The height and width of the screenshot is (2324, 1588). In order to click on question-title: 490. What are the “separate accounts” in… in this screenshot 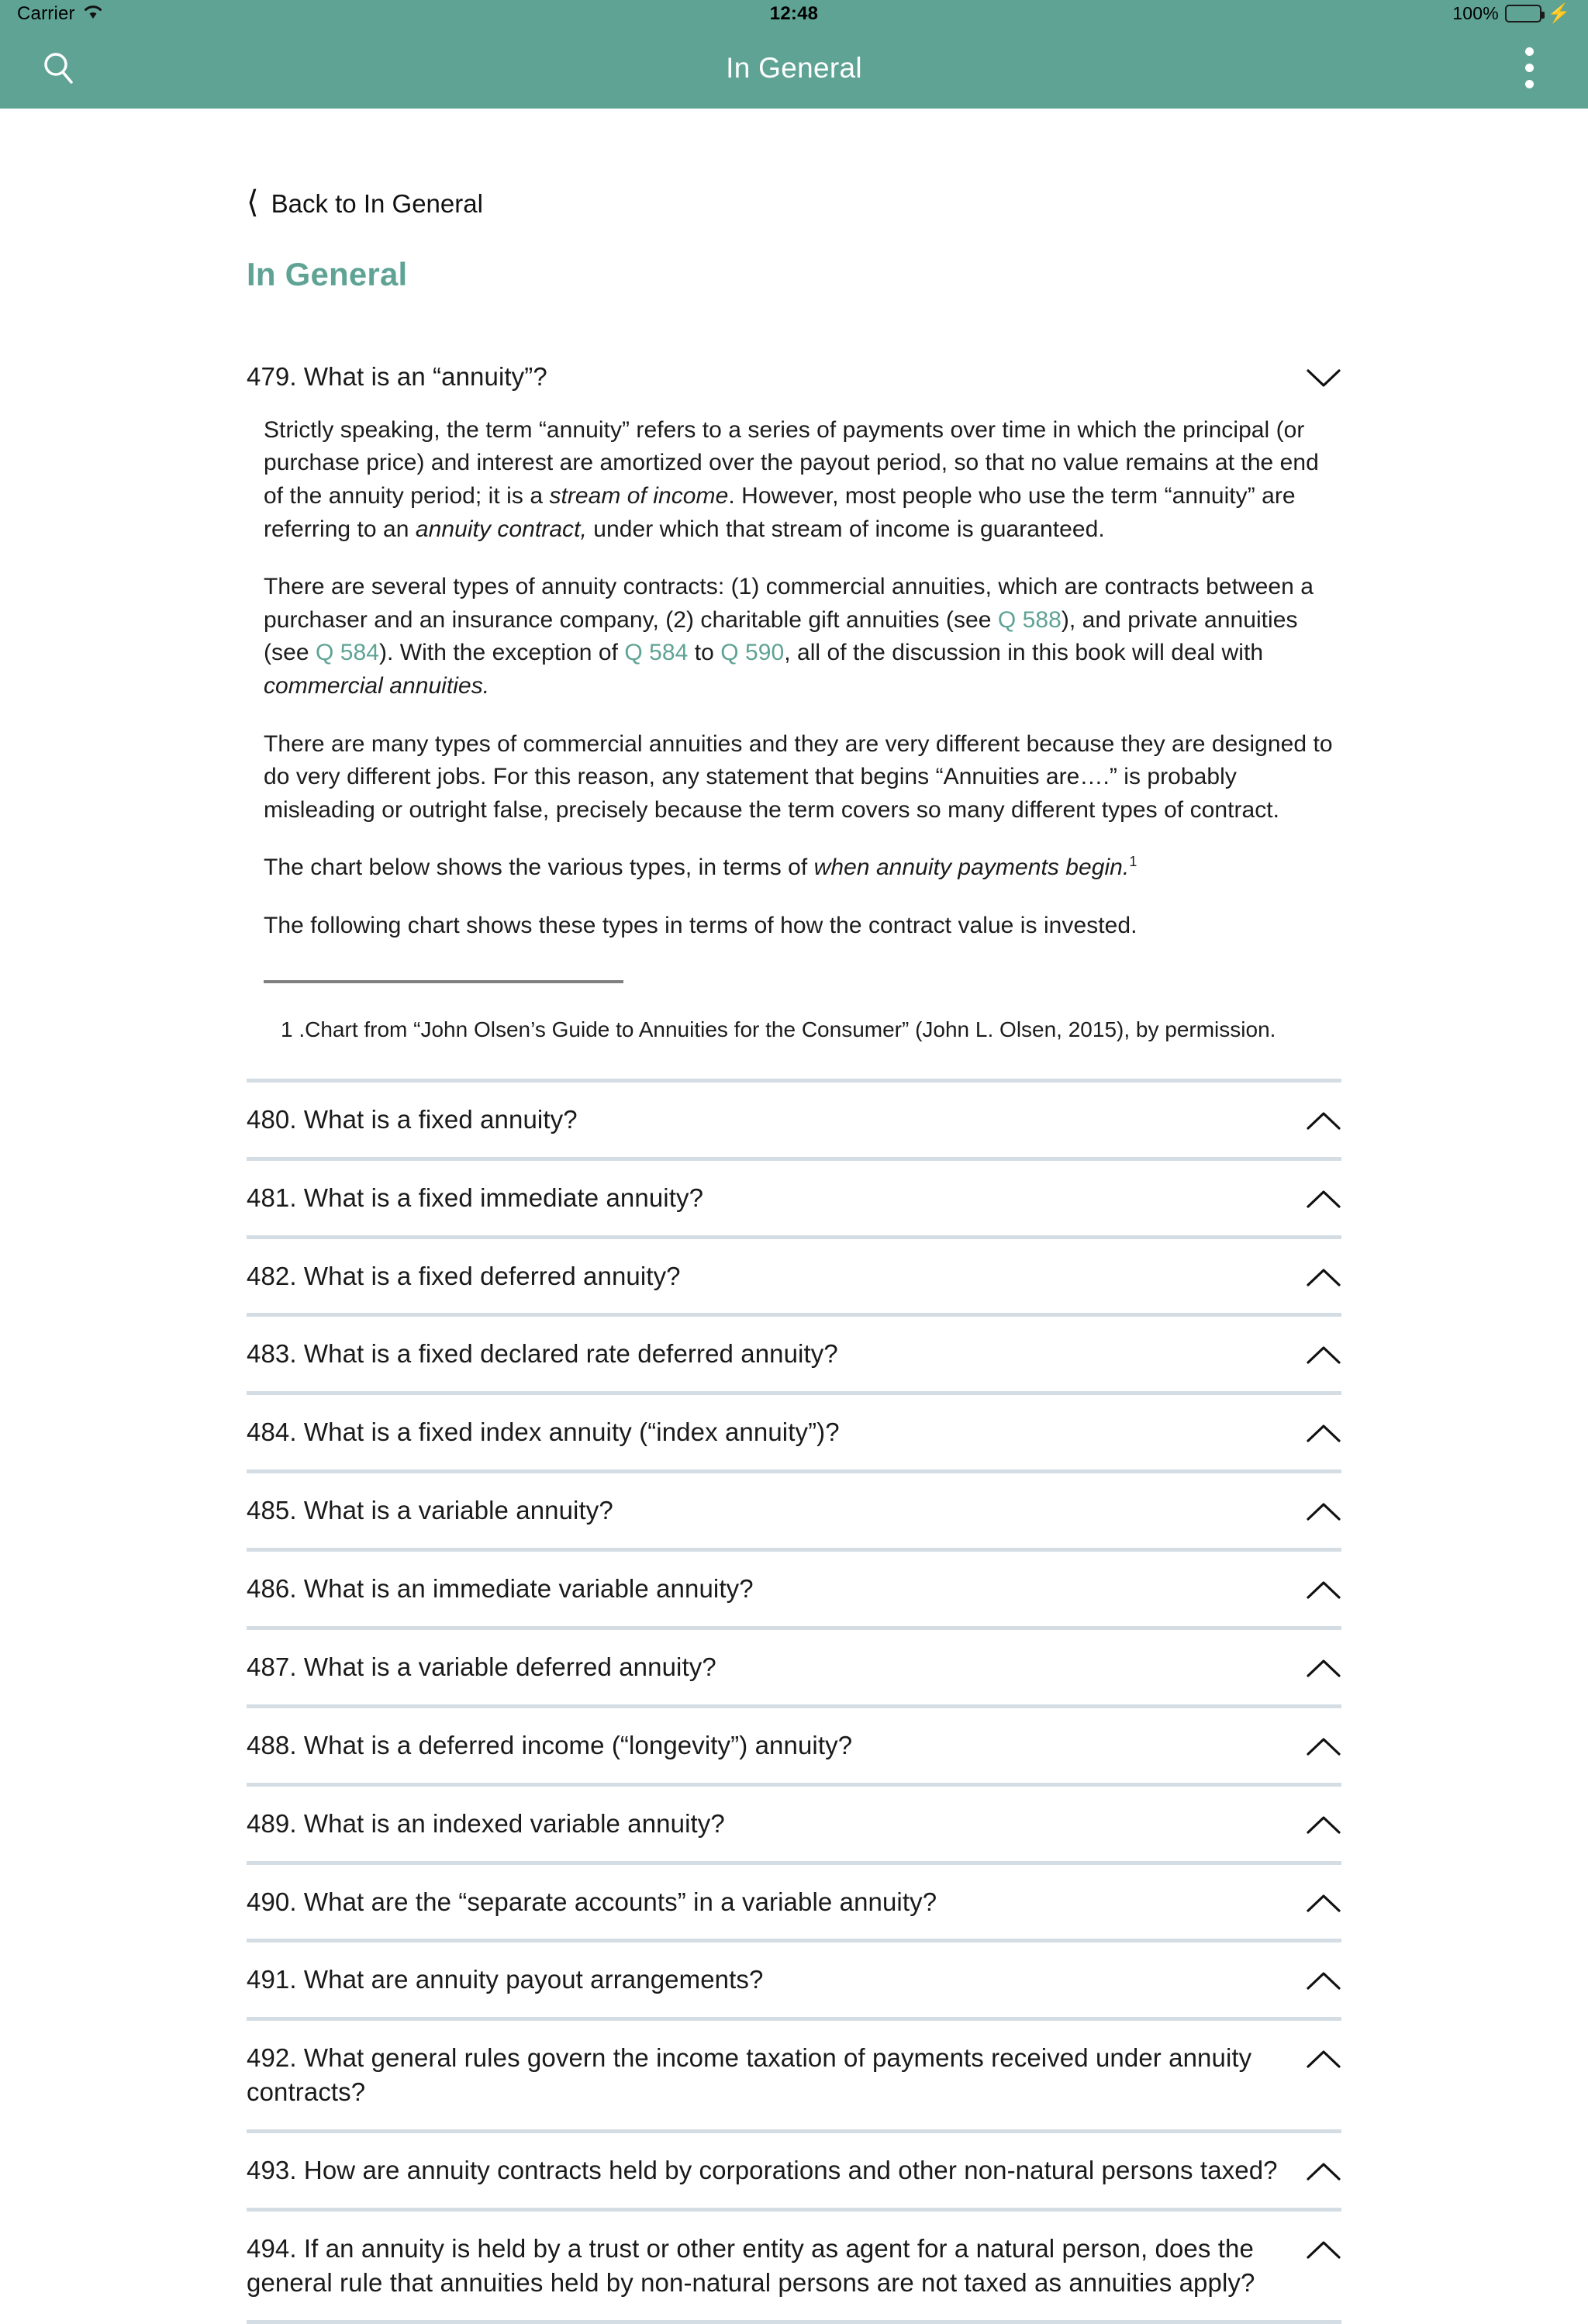, I will do `click(592, 1901)`.